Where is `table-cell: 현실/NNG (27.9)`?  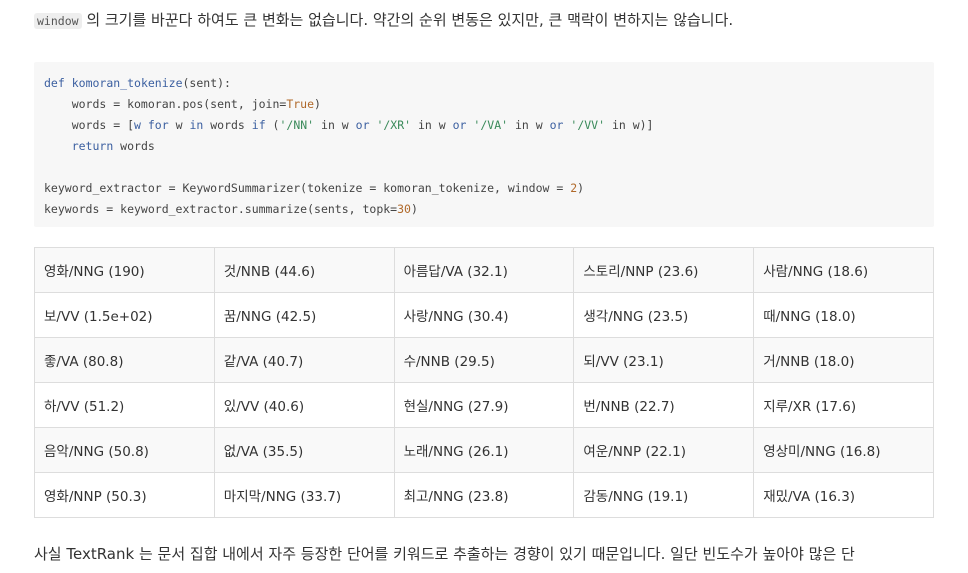 table-cell: 현실/NNG (27.9) is located at coordinates (484, 405).